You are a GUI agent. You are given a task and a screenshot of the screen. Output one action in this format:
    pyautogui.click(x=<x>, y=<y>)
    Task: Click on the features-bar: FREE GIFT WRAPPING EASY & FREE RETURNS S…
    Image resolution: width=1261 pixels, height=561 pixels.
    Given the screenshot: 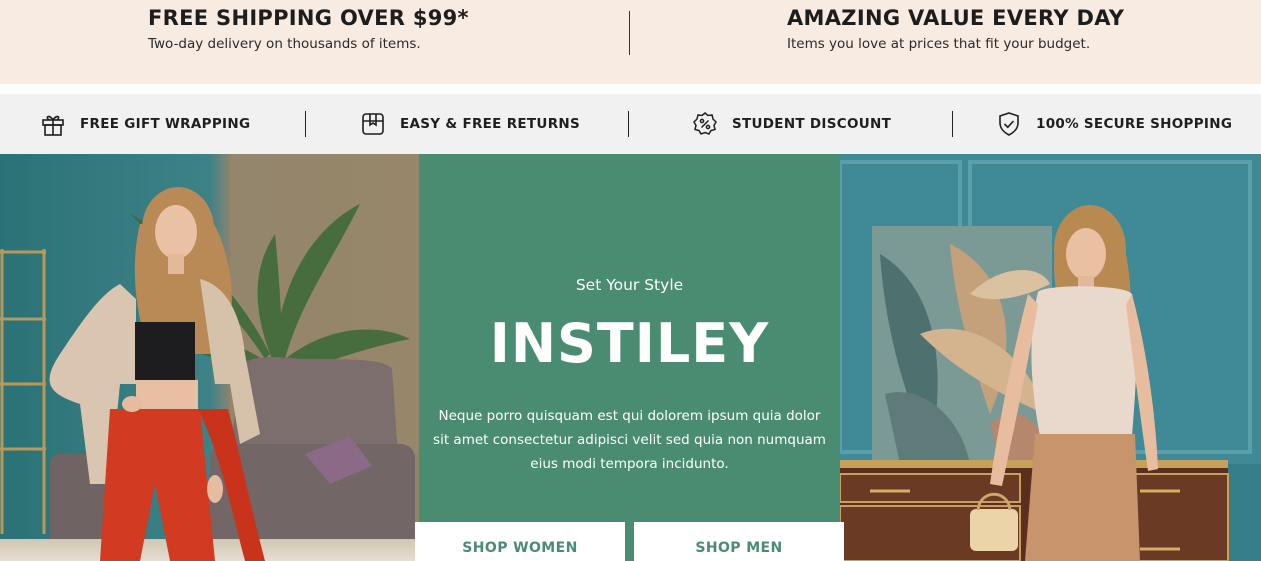 What is the action you would take?
    pyautogui.click(x=630, y=124)
    